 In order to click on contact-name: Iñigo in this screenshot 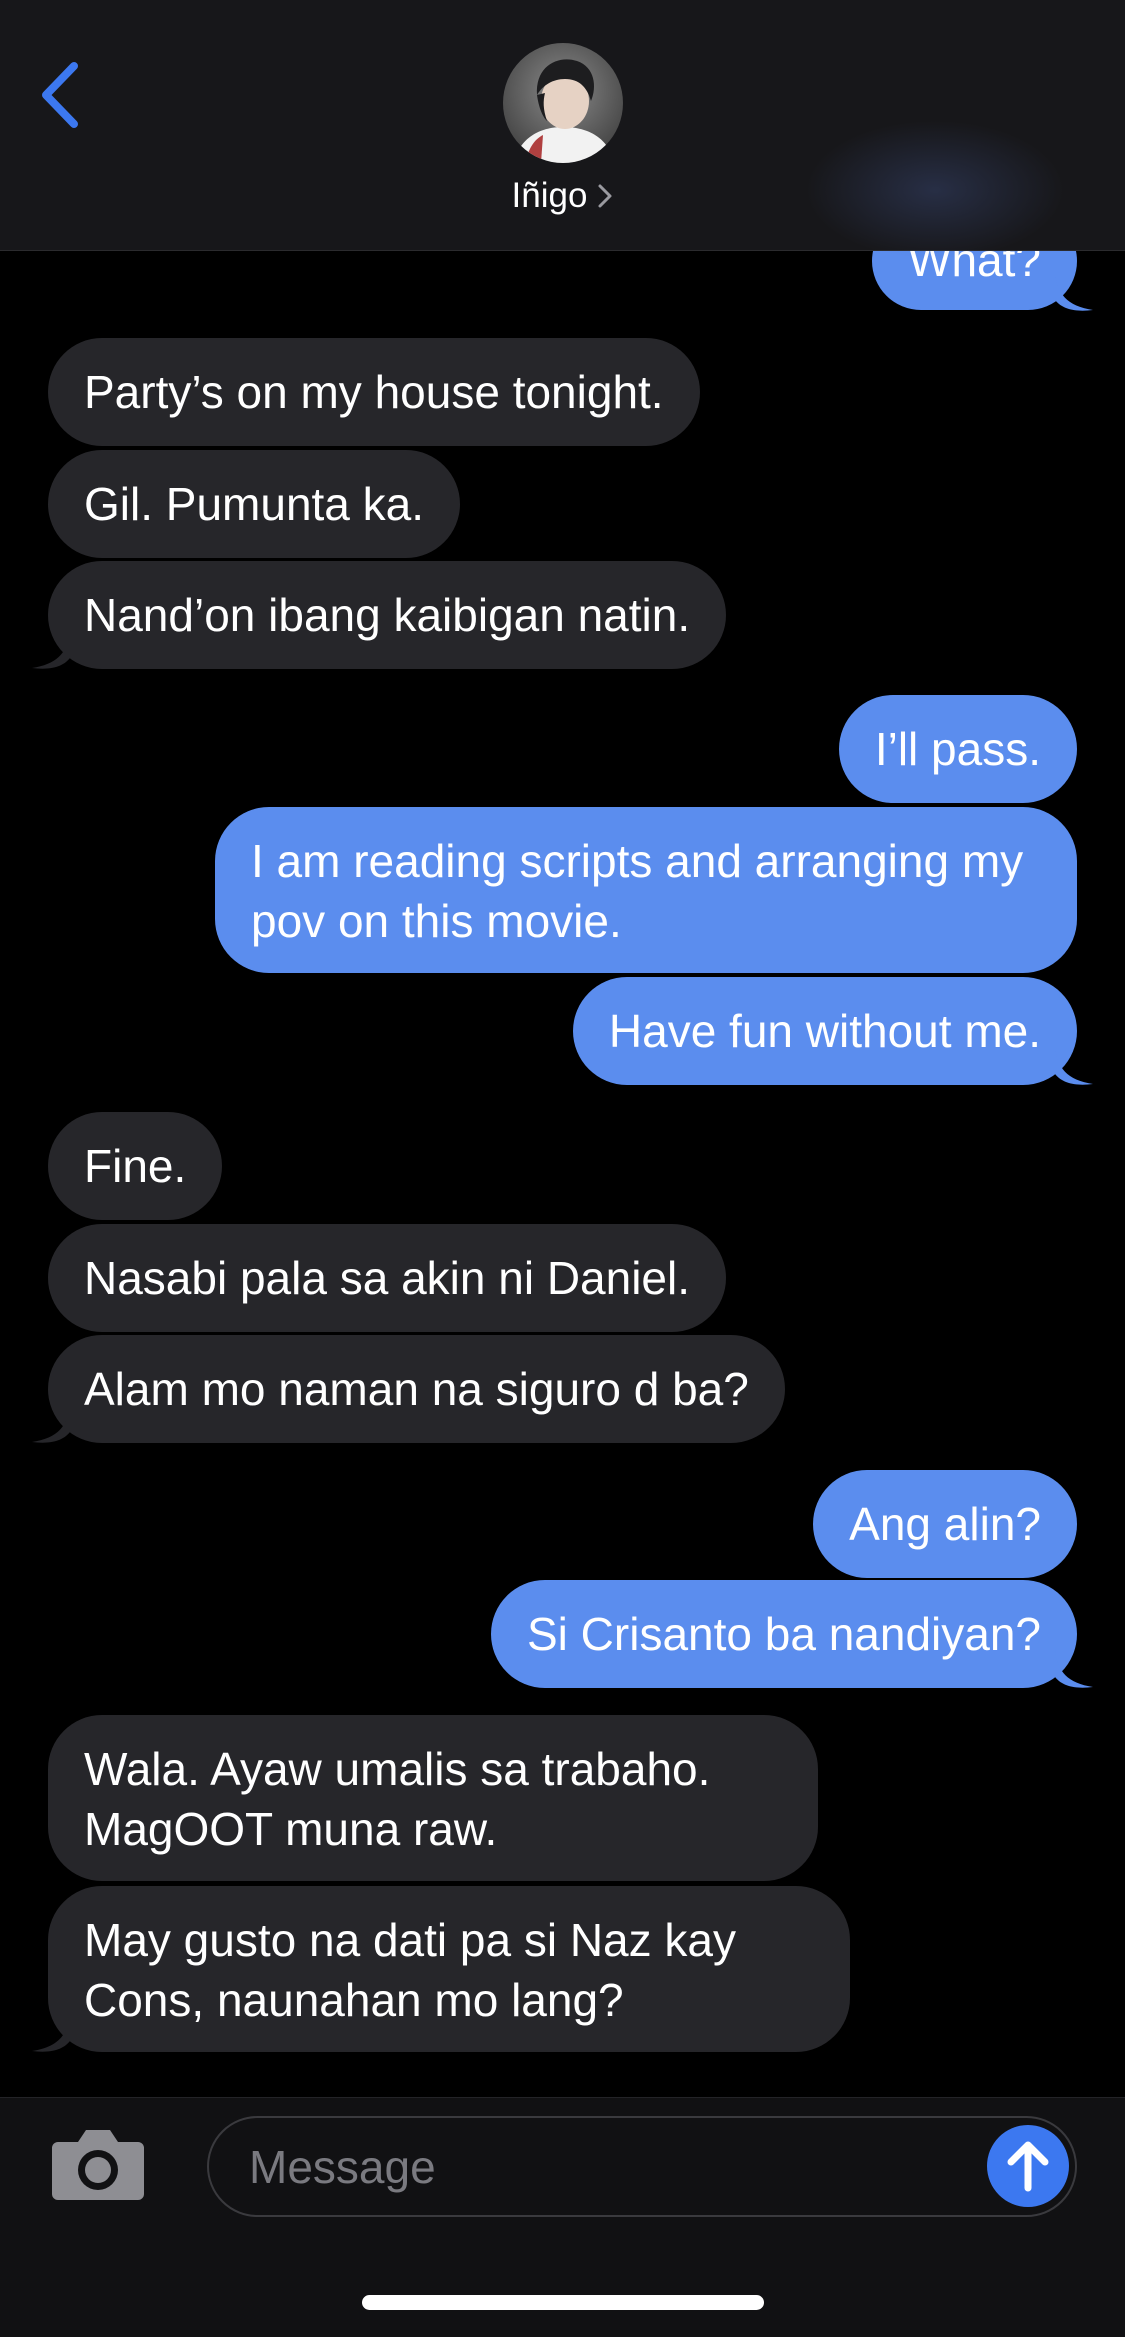, I will do `click(549, 195)`.